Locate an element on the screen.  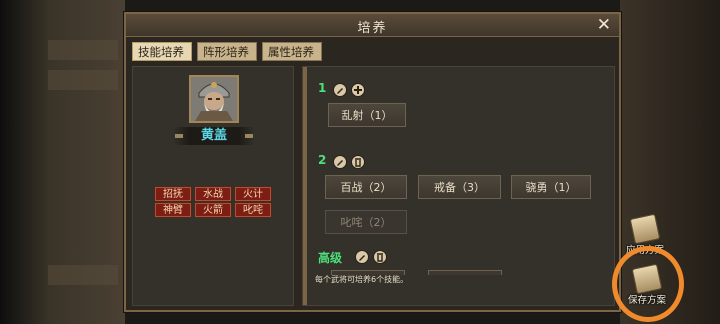
dialog-title: 培养 is located at coordinates (372, 28).